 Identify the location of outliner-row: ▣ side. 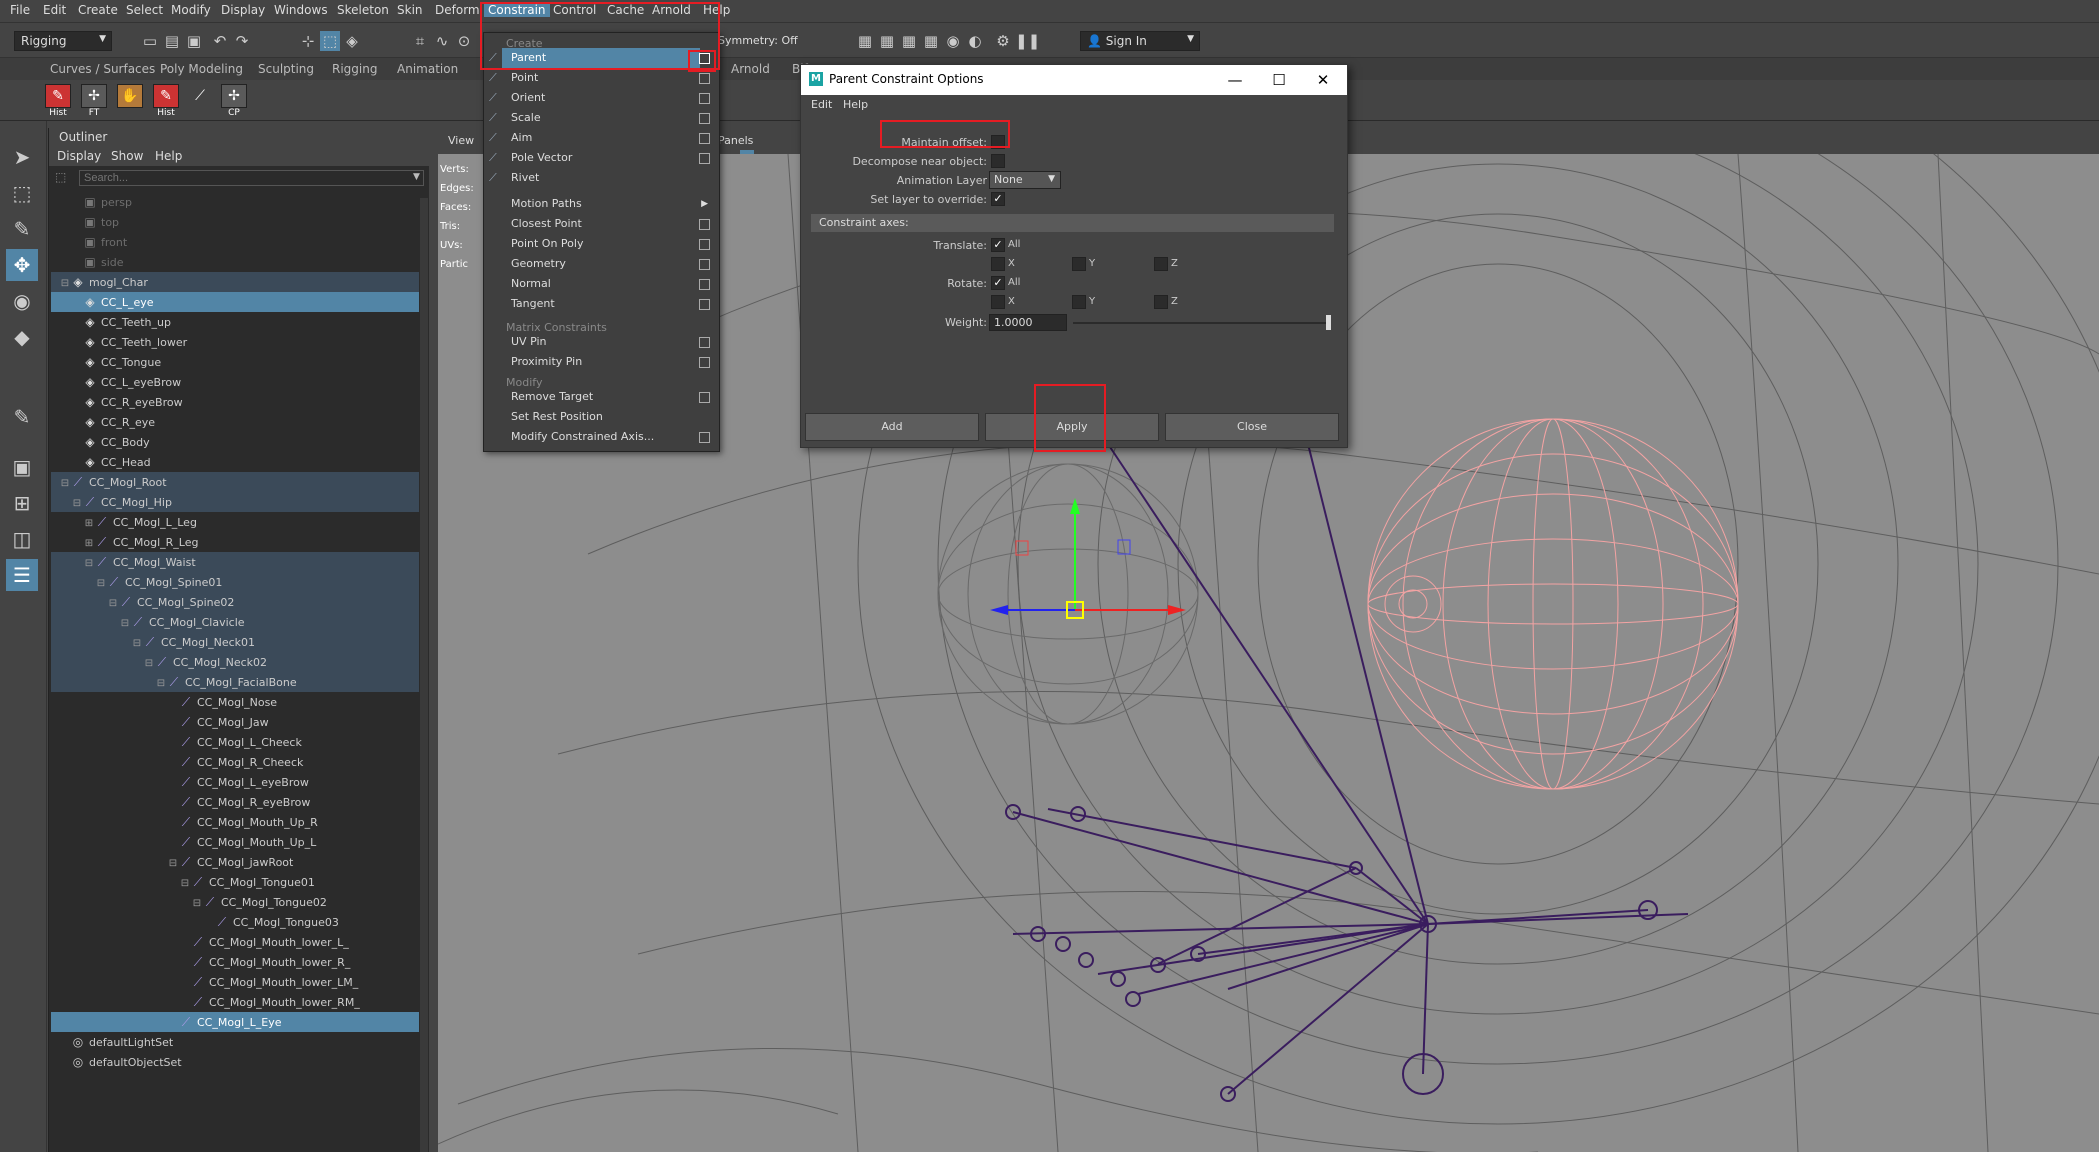
(235, 262).